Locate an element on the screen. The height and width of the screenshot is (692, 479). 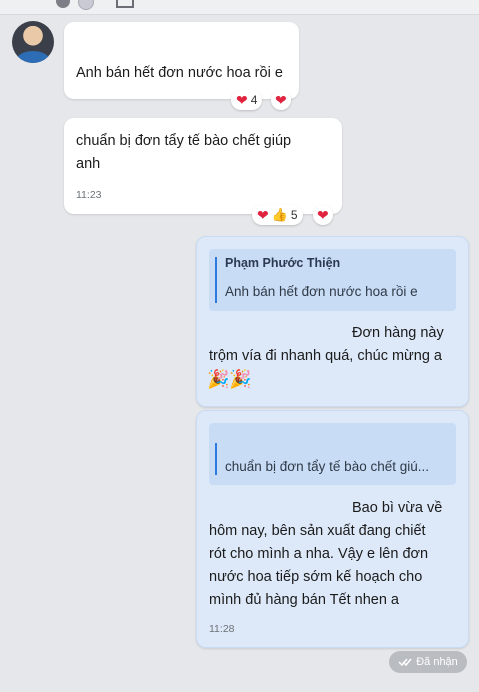
message-text-line: Đơn hàng này is located at coordinates (398, 333).